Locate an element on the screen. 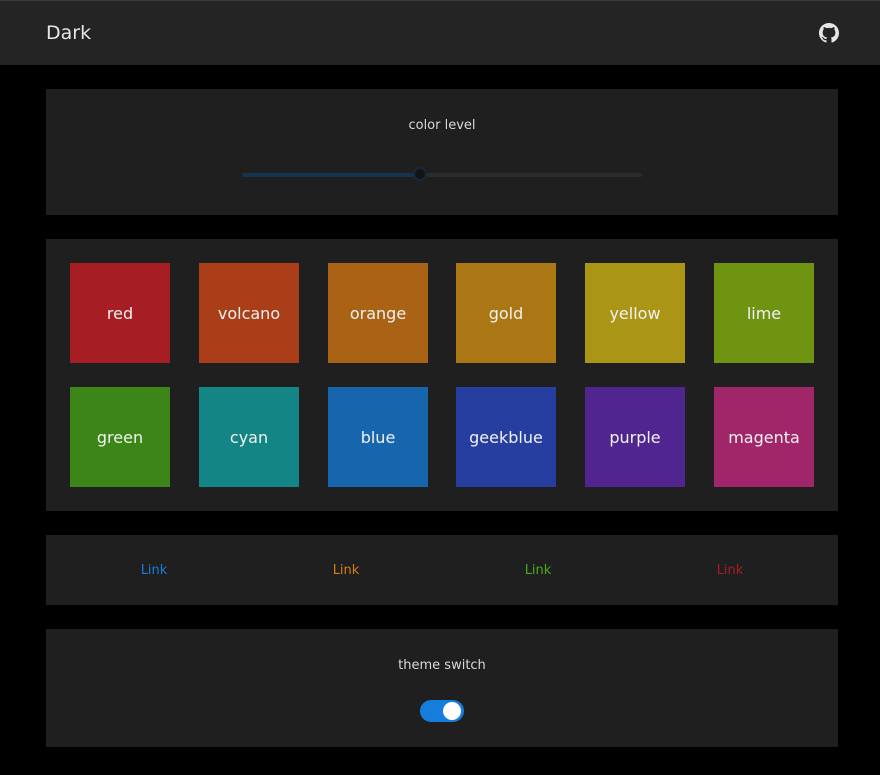 The image size is (880, 775). link-1: Link is located at coordinates (154, 570).